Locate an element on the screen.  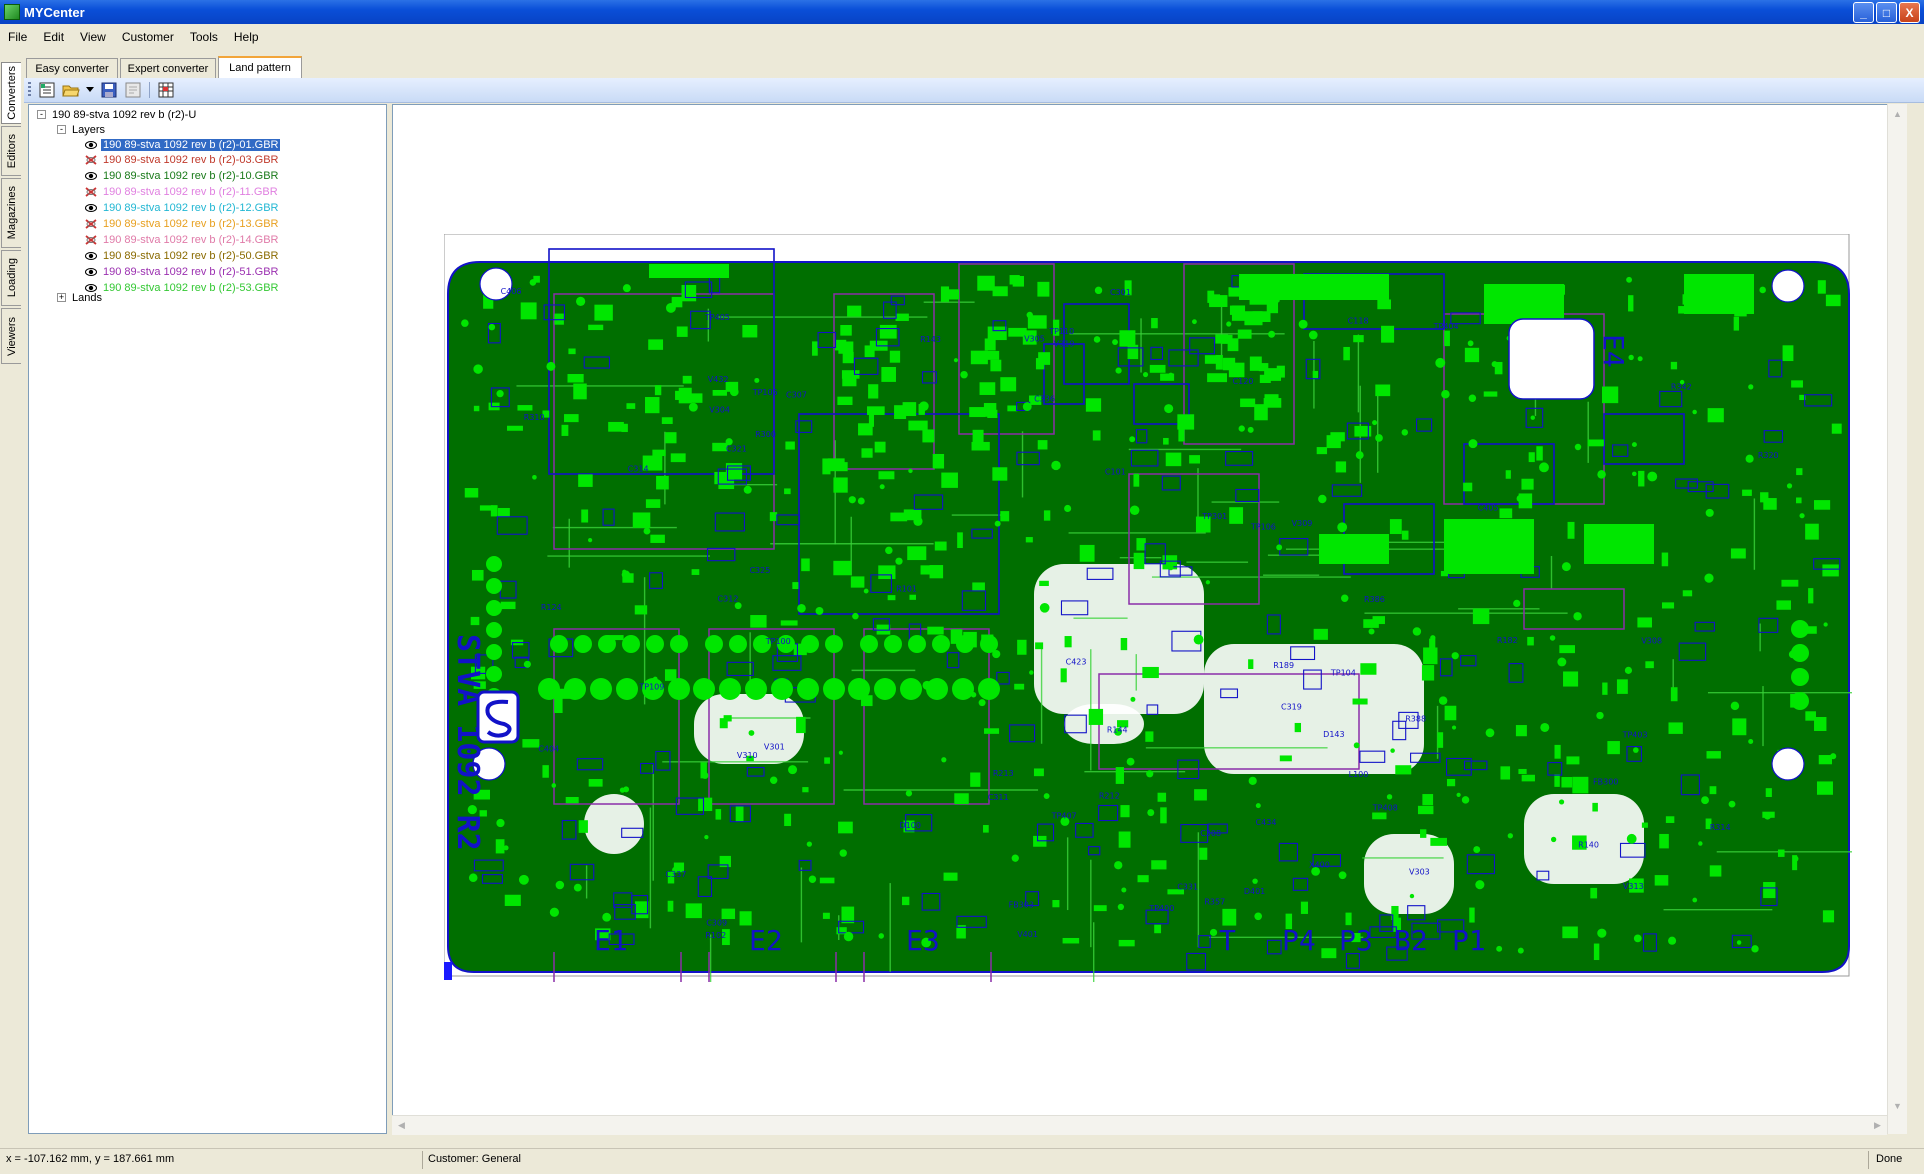
layer-item: 190 89-stva 1092 rev b (r2)-01.GBR is located at coordinates (183, 144).